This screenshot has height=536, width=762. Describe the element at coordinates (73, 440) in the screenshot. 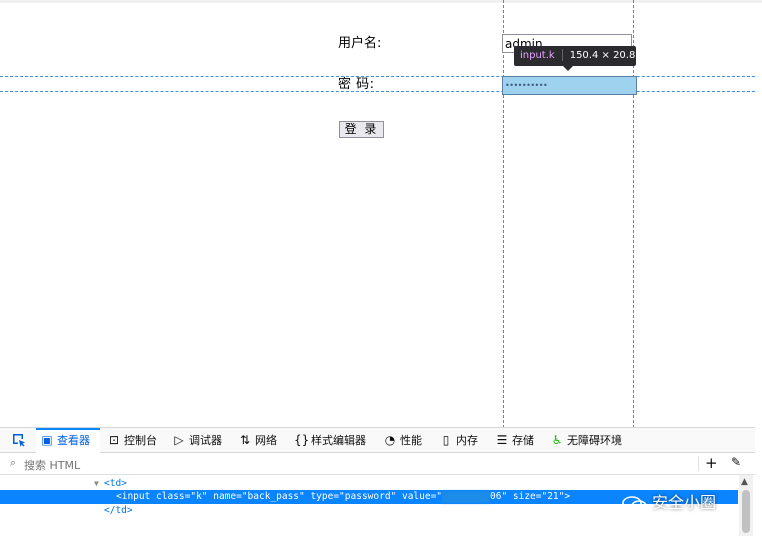

I see `tab-label: 查看器` at that location.